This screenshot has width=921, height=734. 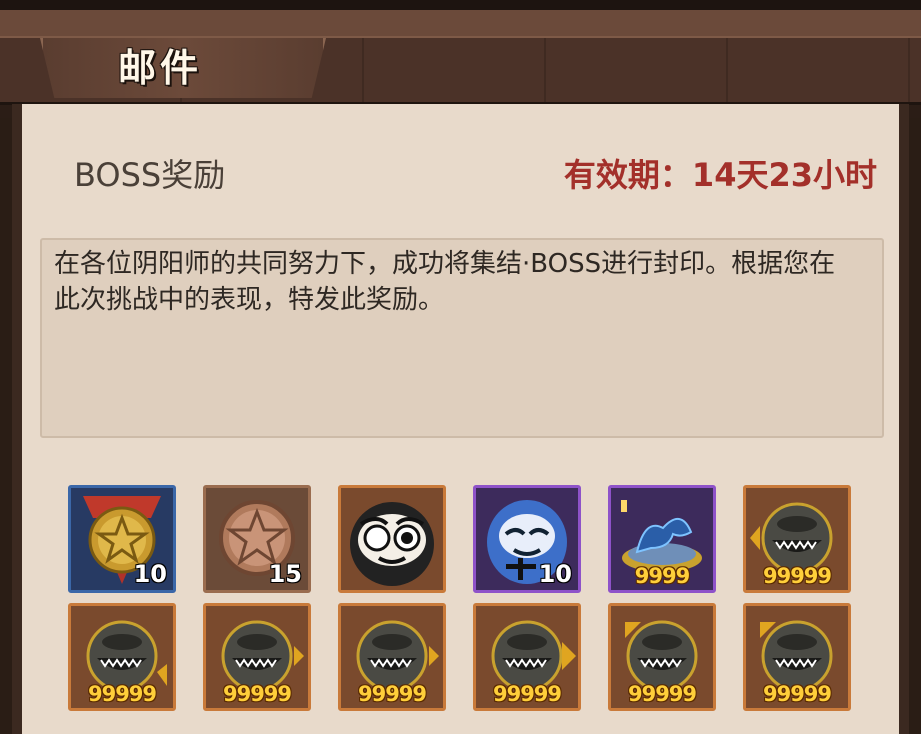 What do you see at coordinates (662, 576) in the screenshot?
I see `reward-quantity: 9999` at bounding box center [662, 576].